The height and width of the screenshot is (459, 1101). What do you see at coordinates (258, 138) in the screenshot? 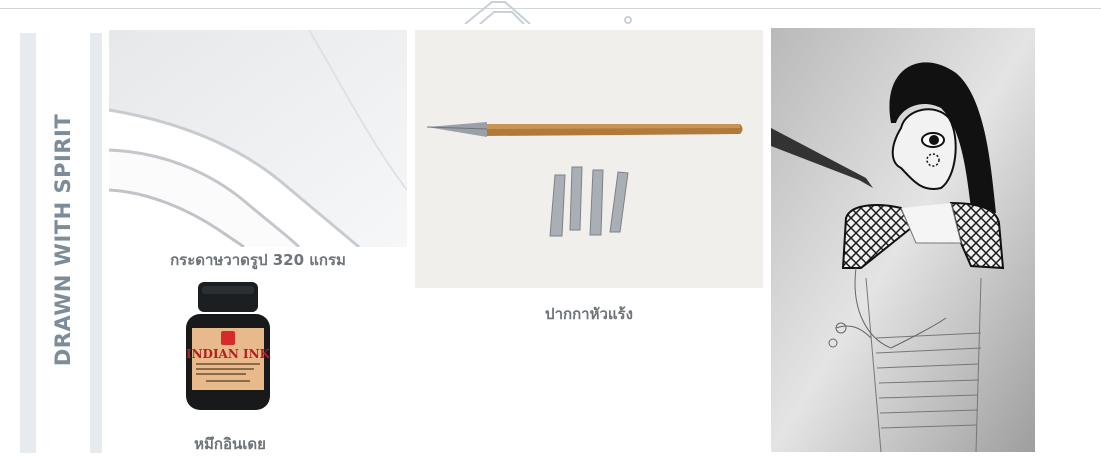
I see `drawing-paper-image` at bounding box center [258, 138].